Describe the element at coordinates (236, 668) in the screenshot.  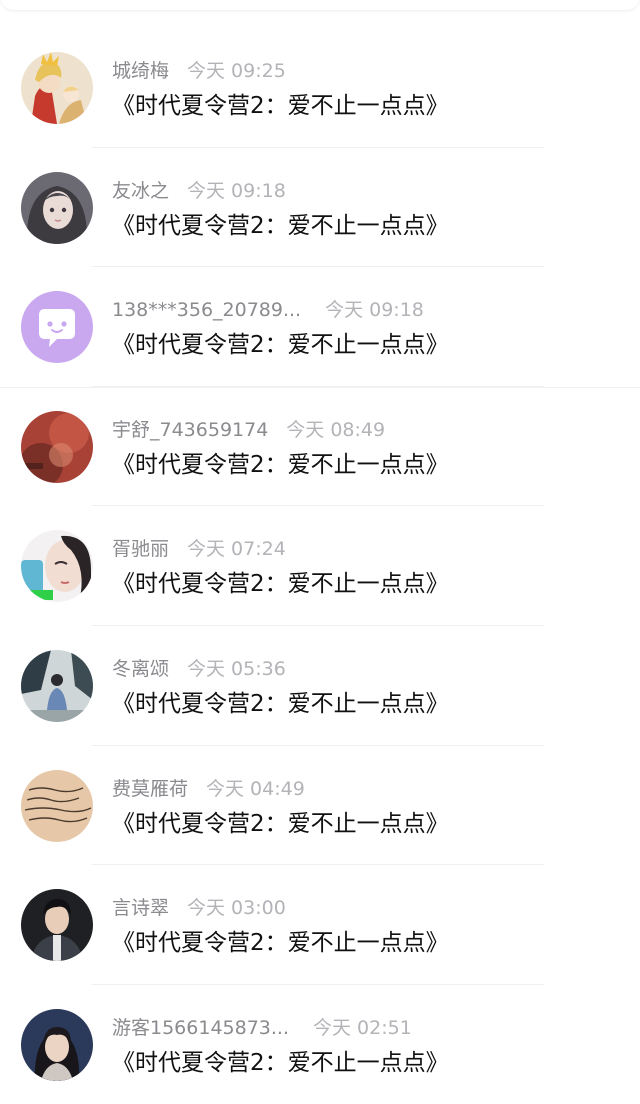
I see `message-time: 今天 05:36` at that location.